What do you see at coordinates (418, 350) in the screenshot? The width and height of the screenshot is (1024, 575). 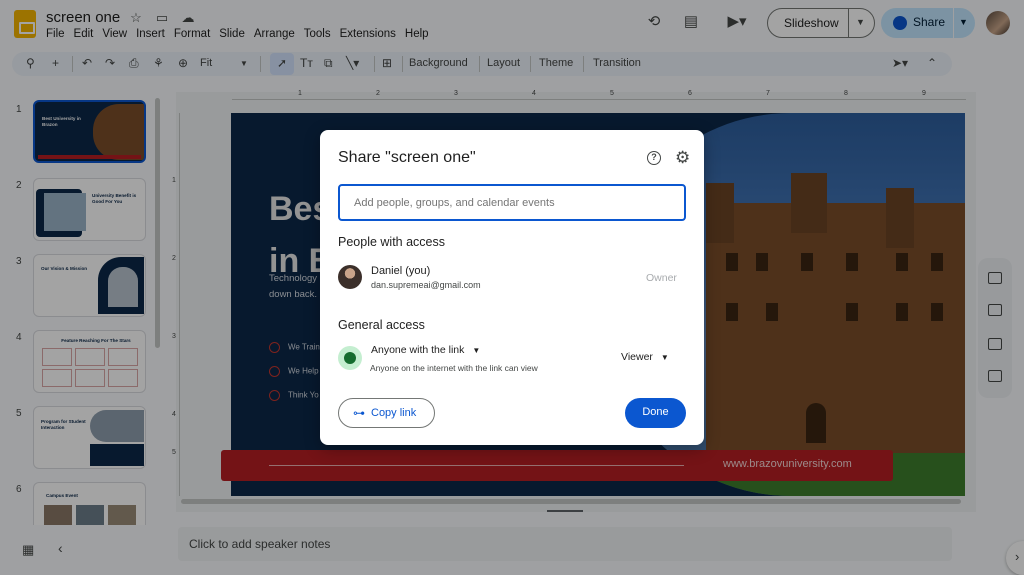 I see `general-access-value: Anyone with the link` at bounding box center [418, 350].